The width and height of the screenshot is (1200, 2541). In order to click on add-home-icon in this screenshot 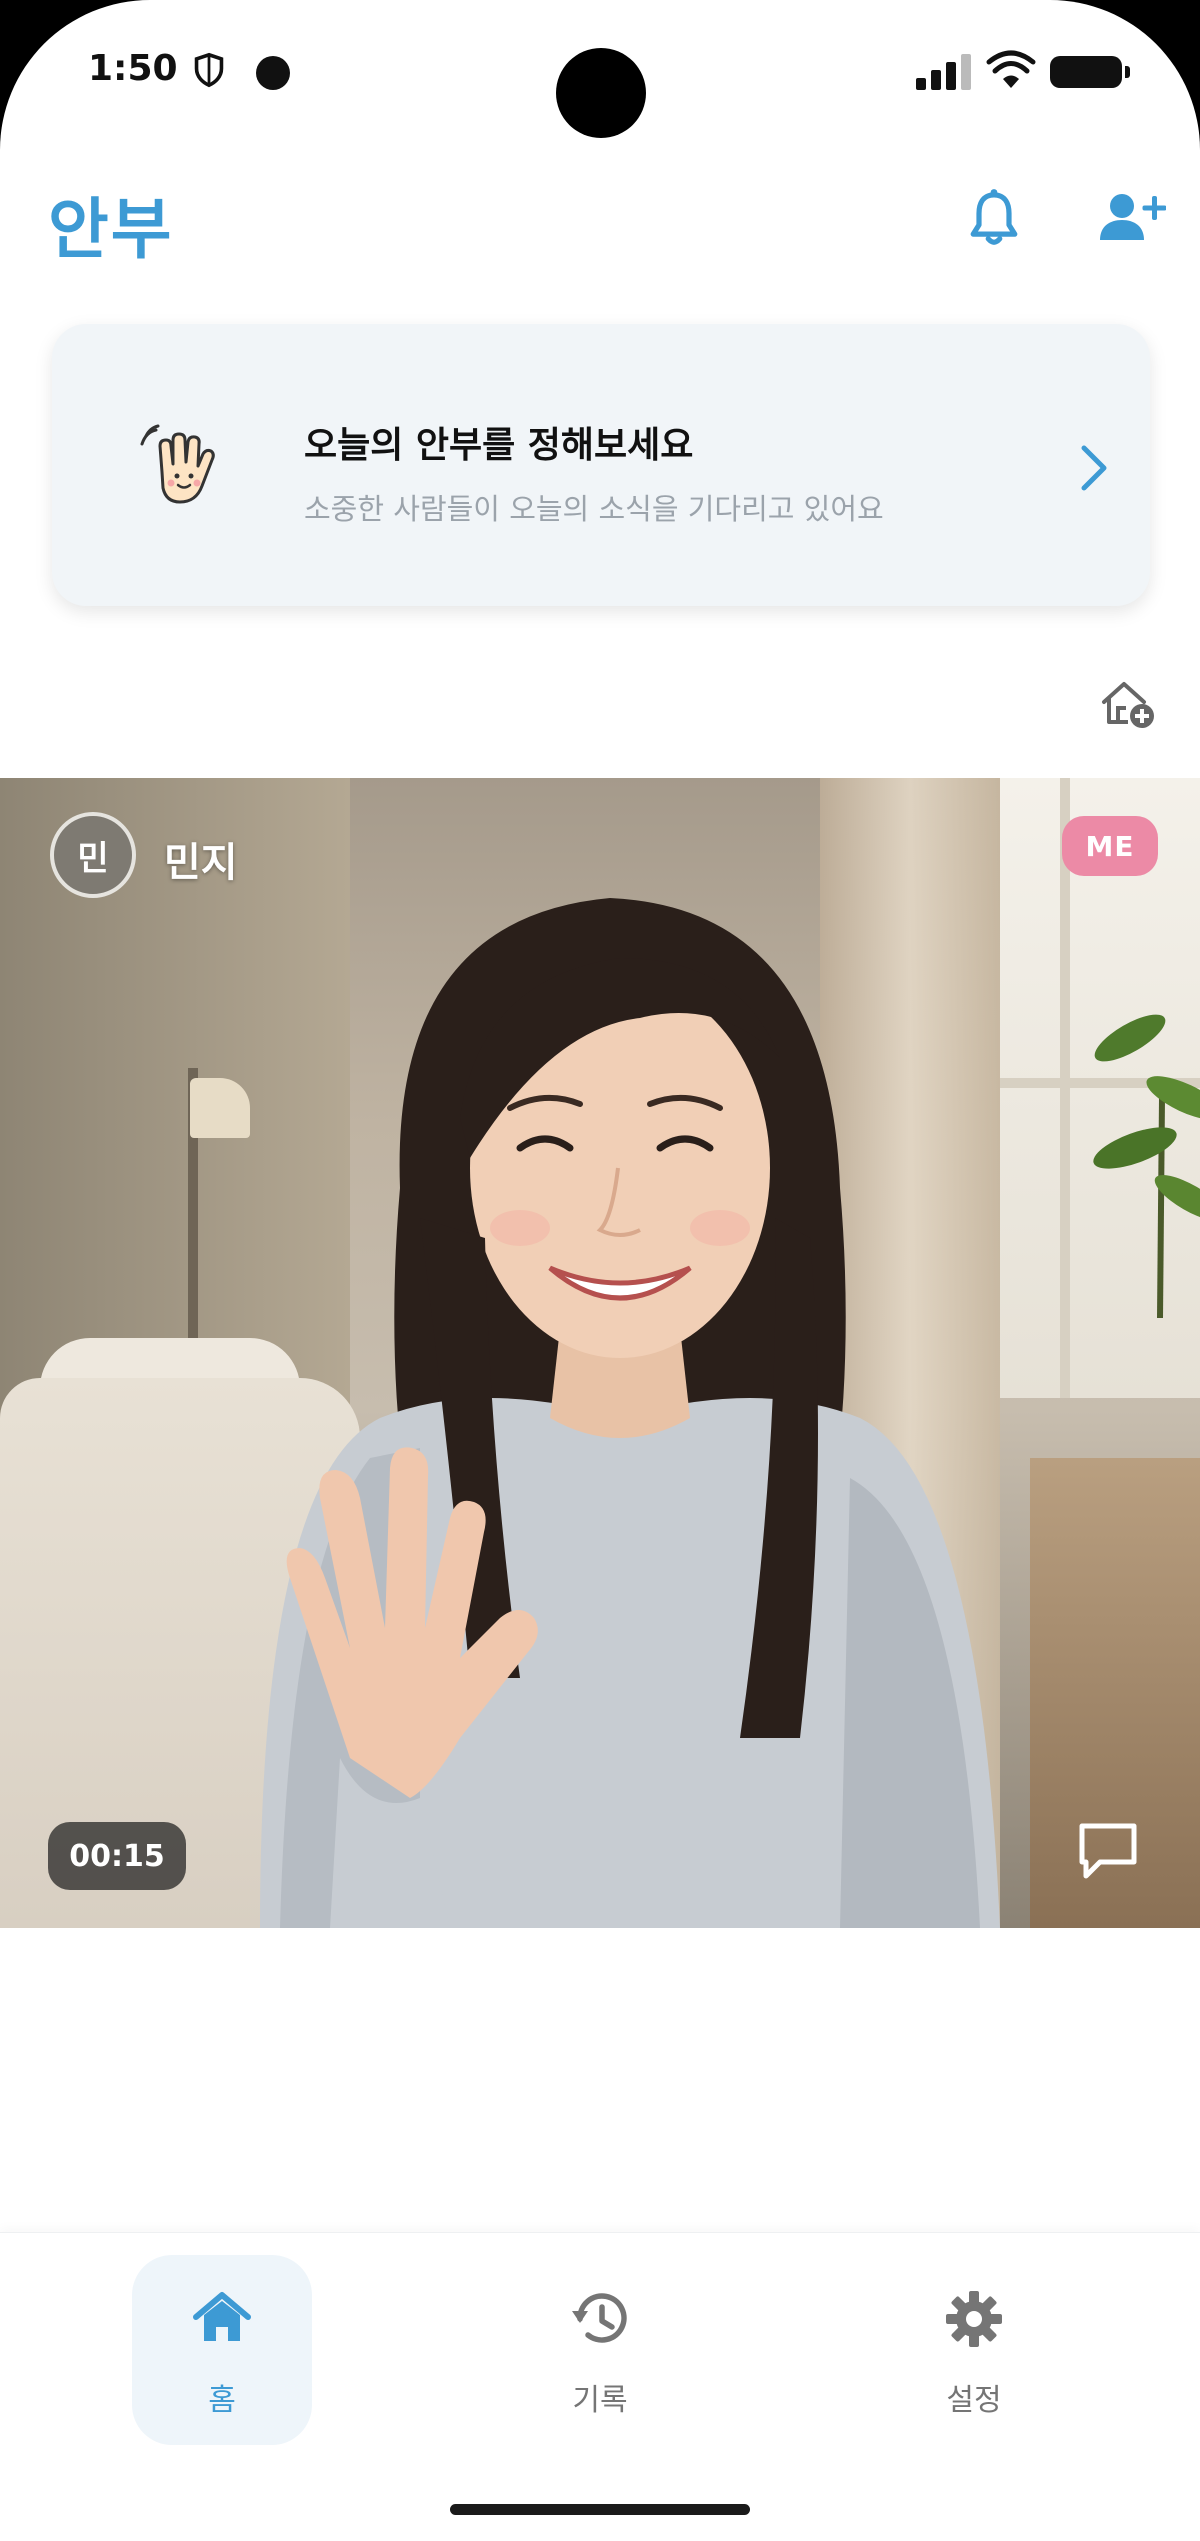, I will do `click(1128, 703)`.